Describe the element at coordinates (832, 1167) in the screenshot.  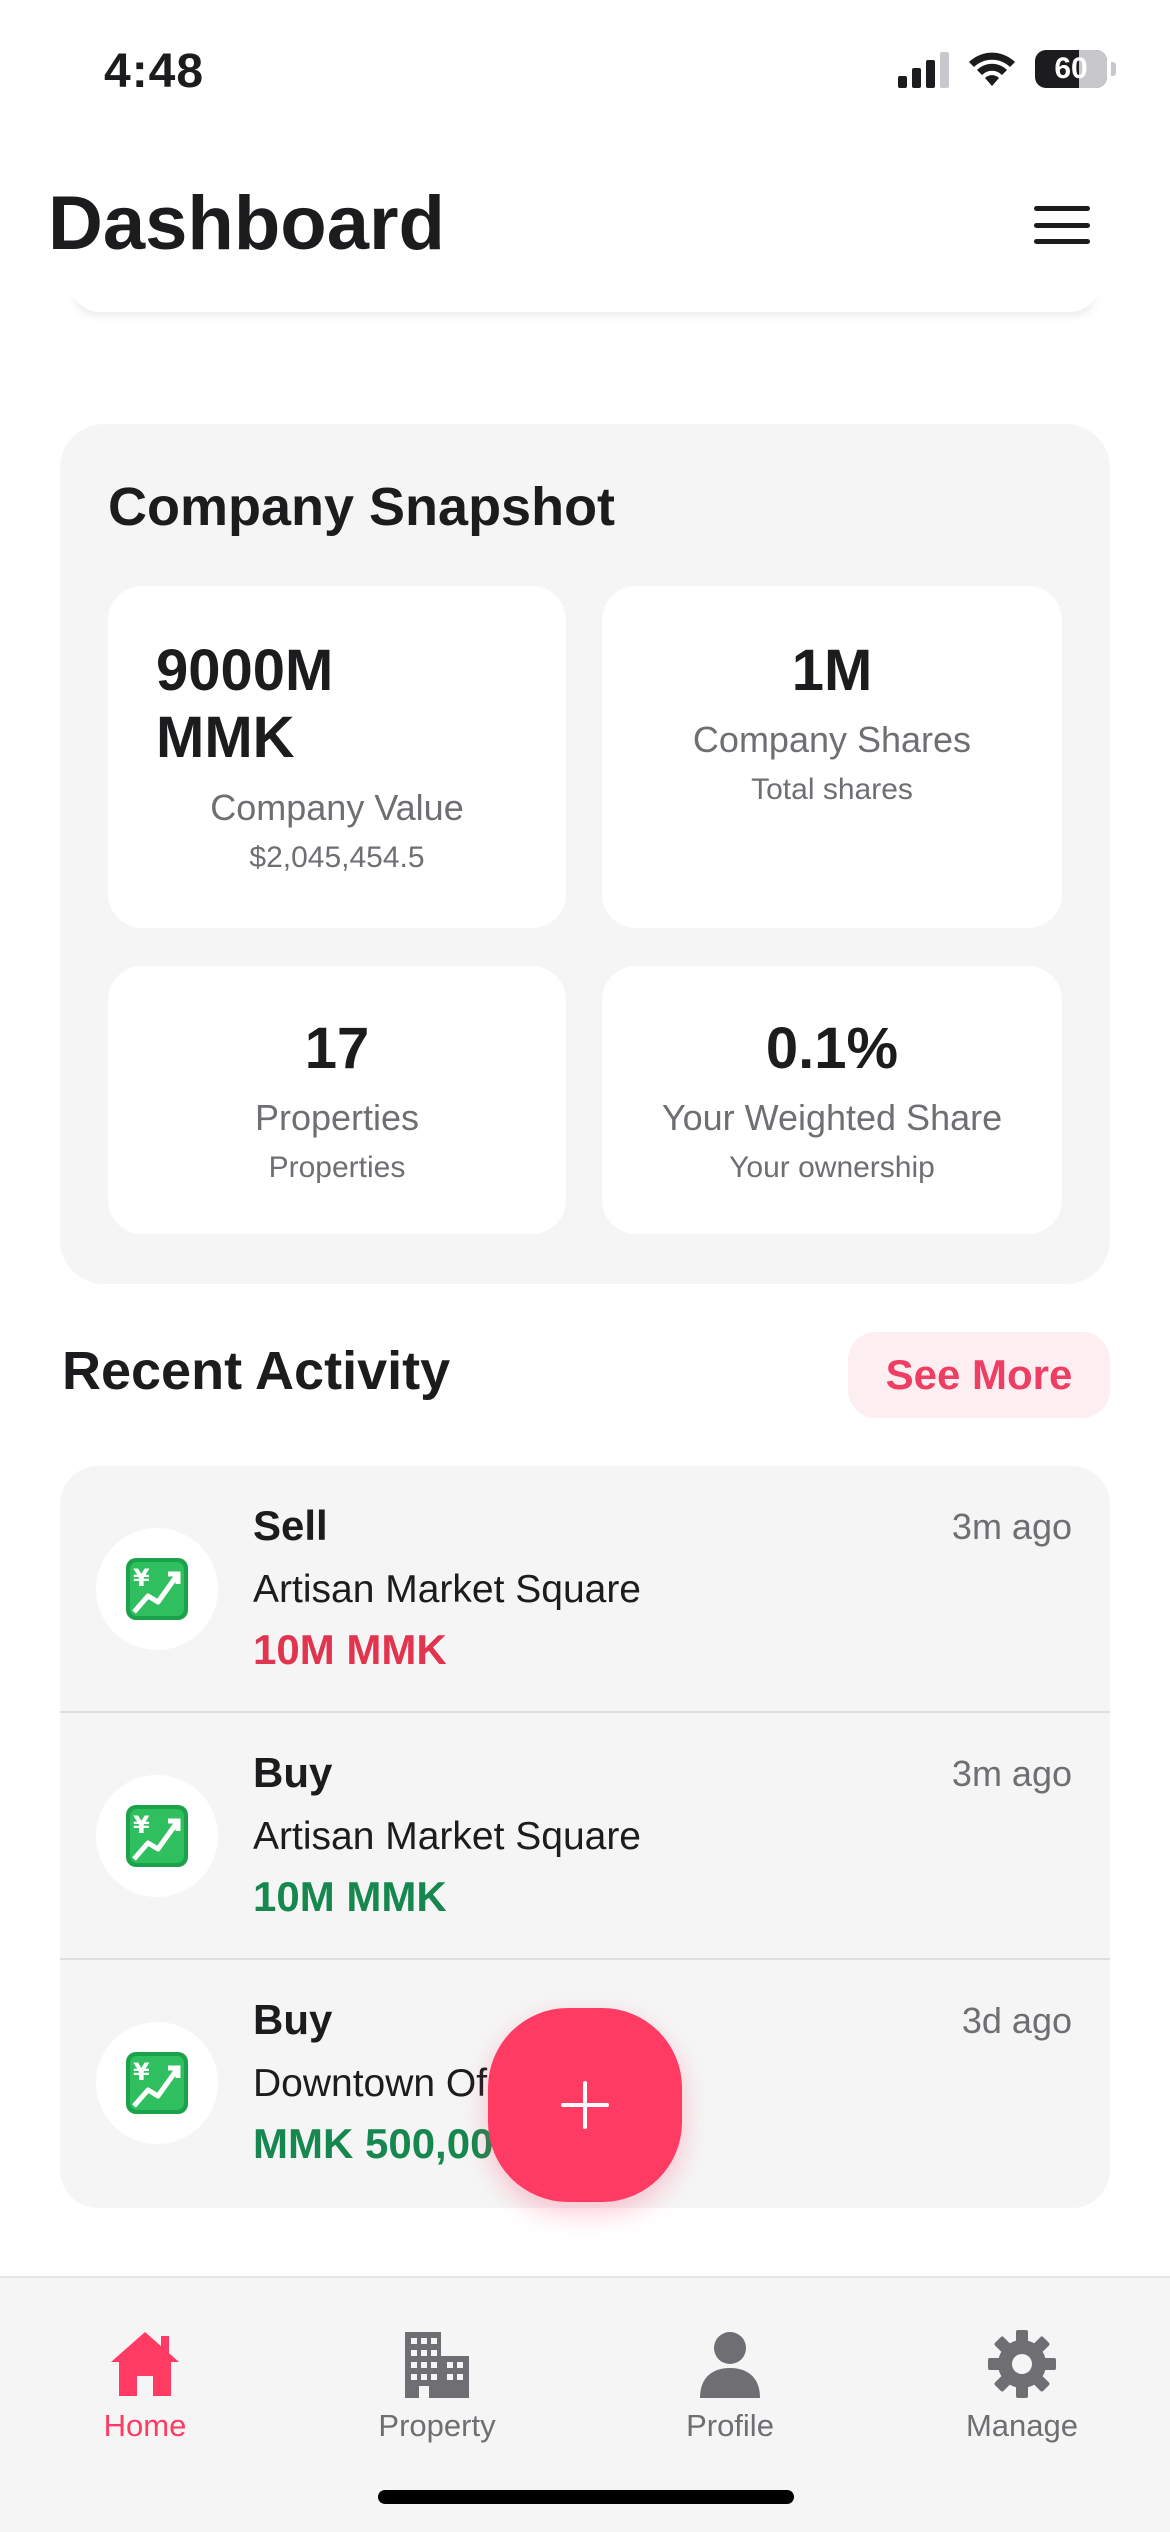
I see `stat-sub: Your ownership` at that location.